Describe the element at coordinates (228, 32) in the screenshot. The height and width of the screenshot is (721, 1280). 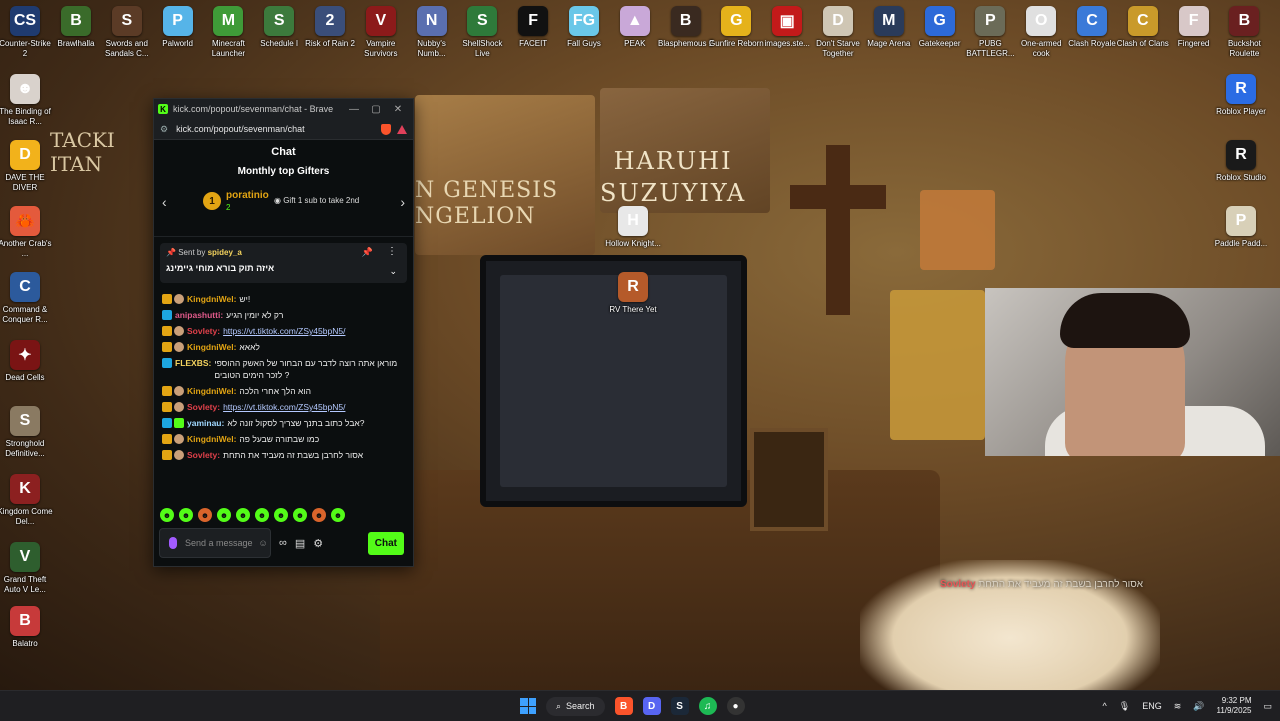
I see `desktop-icon-top: M Minecraft Launcher` at that location.